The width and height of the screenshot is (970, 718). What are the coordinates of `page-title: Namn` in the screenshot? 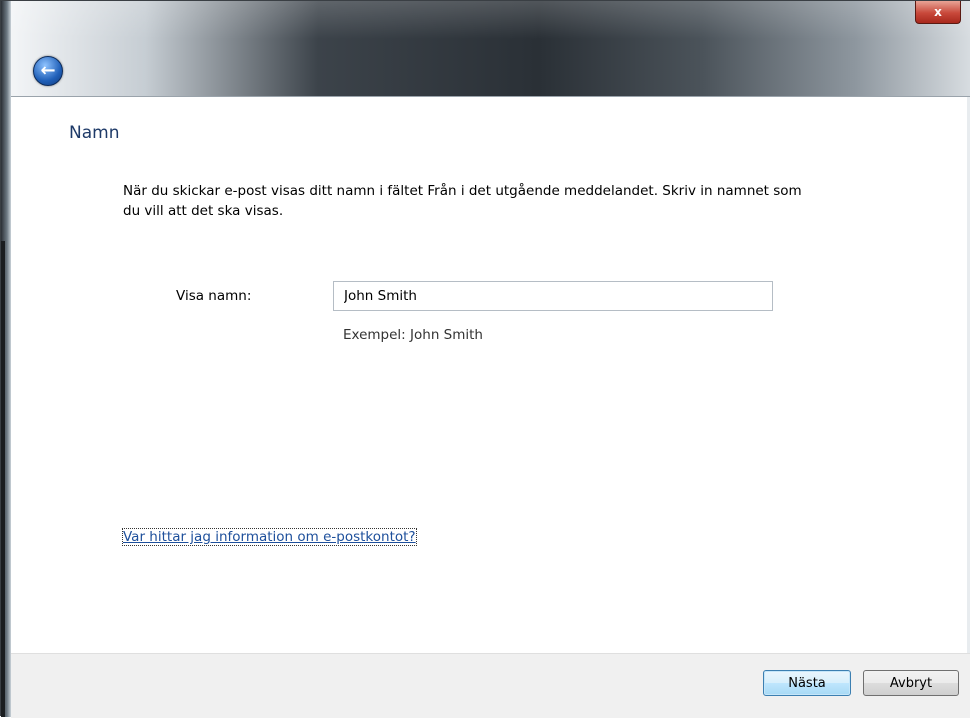 It's located at (94, 133).